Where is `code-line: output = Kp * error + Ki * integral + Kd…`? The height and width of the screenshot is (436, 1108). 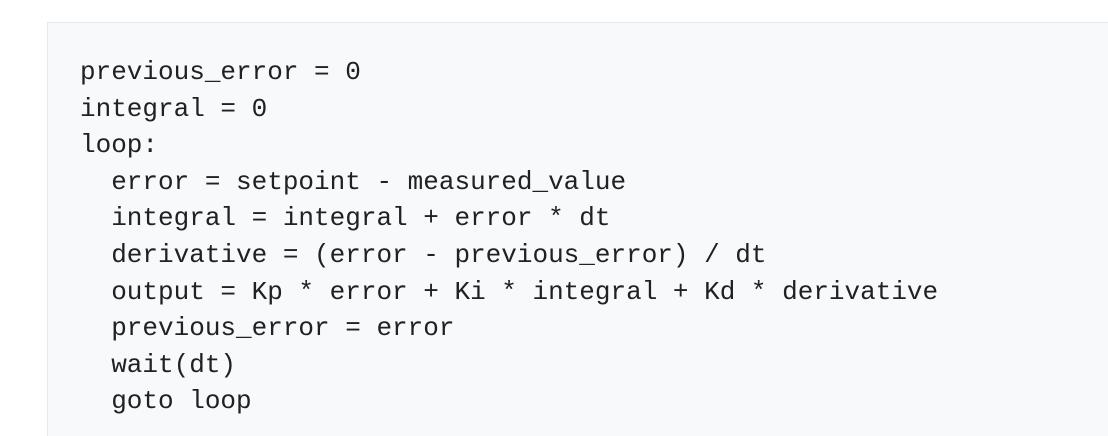
code-line: output = Kp * error + Ki * integral + Kd… is located at coordinates (509, 291).